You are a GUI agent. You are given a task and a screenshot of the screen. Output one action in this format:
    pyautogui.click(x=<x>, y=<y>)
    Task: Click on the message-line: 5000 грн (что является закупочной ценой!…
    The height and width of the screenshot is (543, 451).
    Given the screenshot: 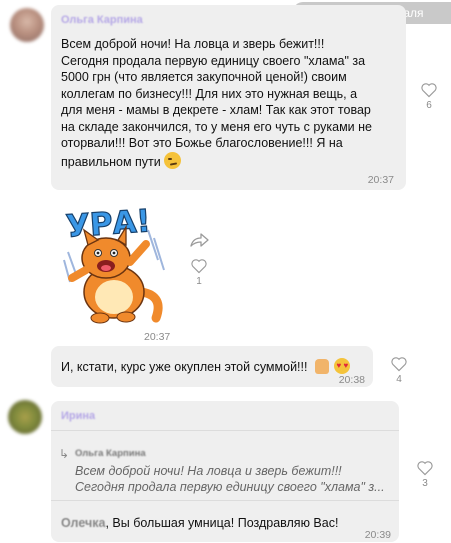 What is the action you would take?
    pyautogui.click(x=204, y=77)
    